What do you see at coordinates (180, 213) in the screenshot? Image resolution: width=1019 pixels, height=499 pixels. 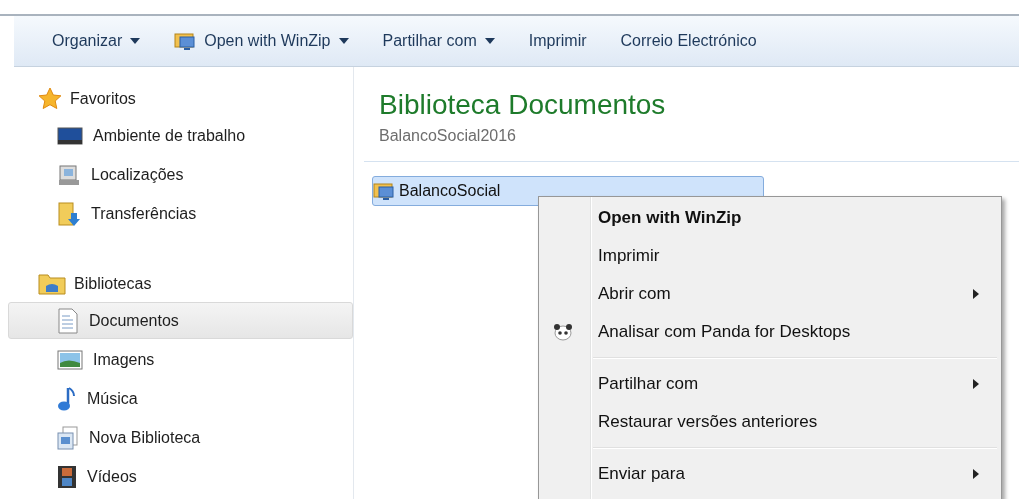 I see `sidebar-item: Transferências` at bounding box center [180, 213].